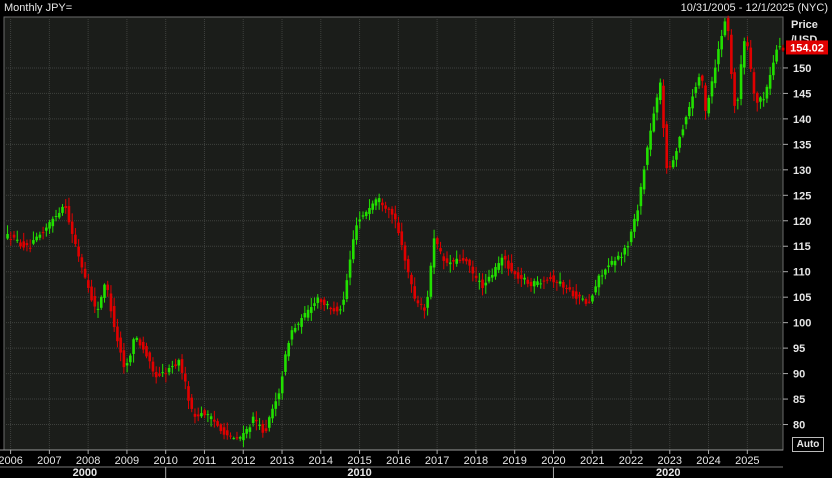 This screenshot has height=478, width=832. I want to click on y-tick-label: 115, so click(802, 247).